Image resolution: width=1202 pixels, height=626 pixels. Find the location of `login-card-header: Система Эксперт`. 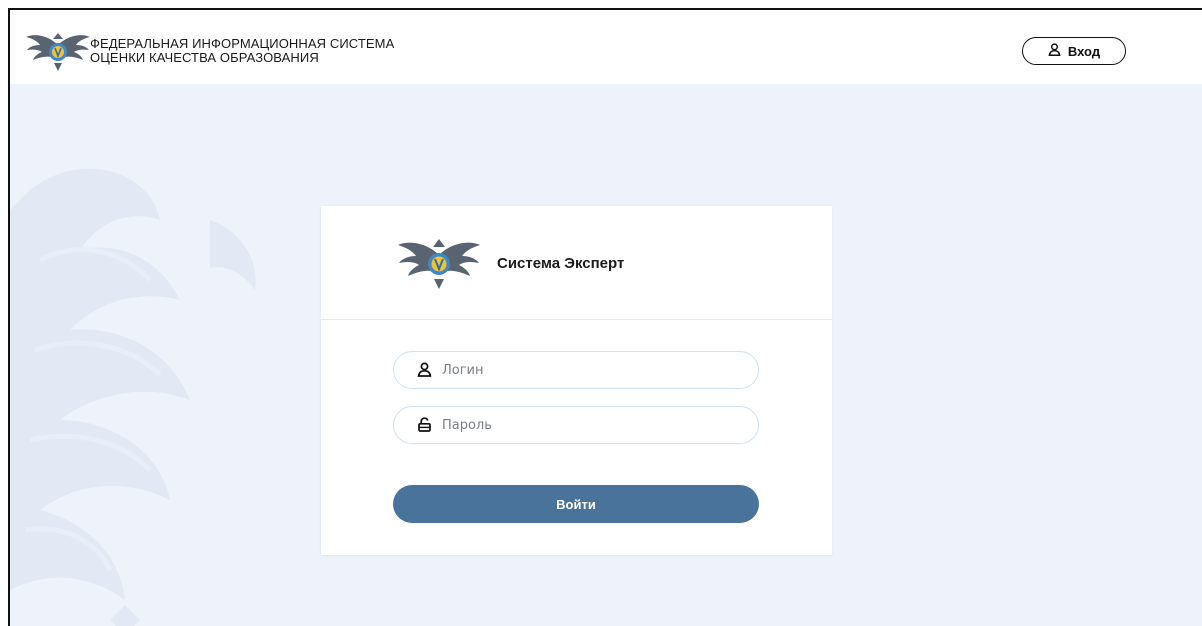

login-card-header: Система Эксперт is located at coordinates (576, 263).